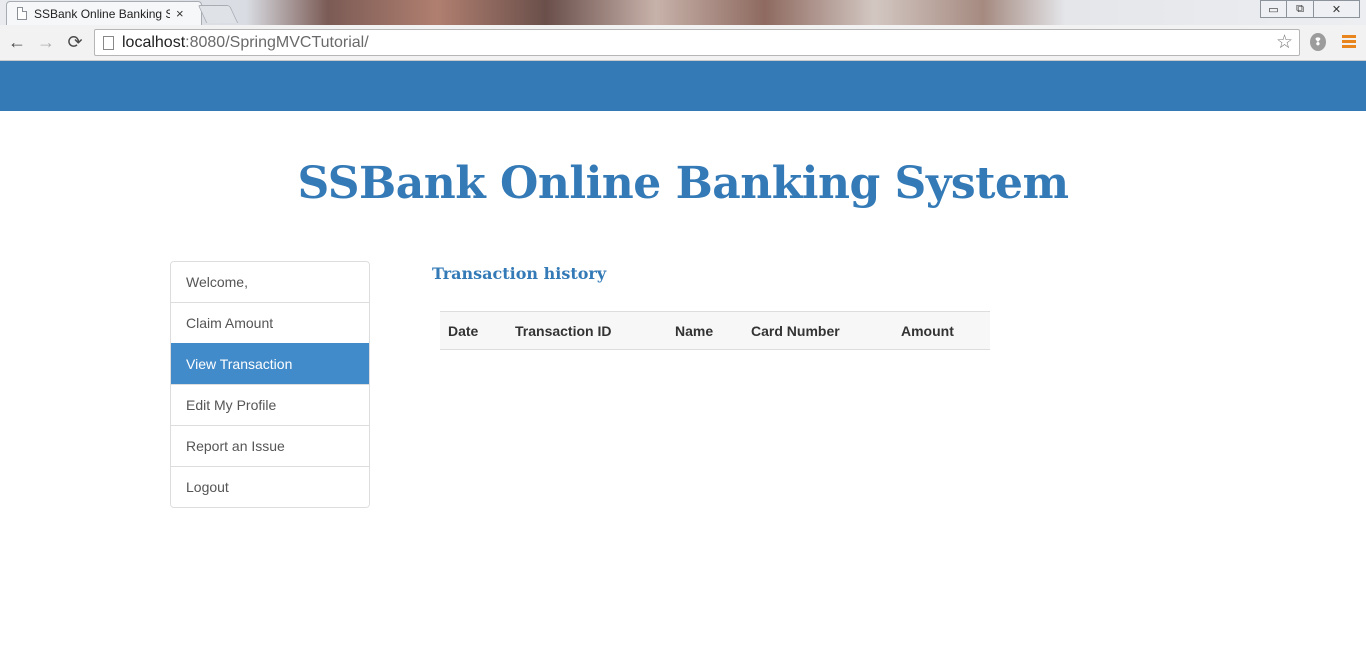  I want to click on sidebar-item-view-transaction: View Transaction, so click(270, 363).